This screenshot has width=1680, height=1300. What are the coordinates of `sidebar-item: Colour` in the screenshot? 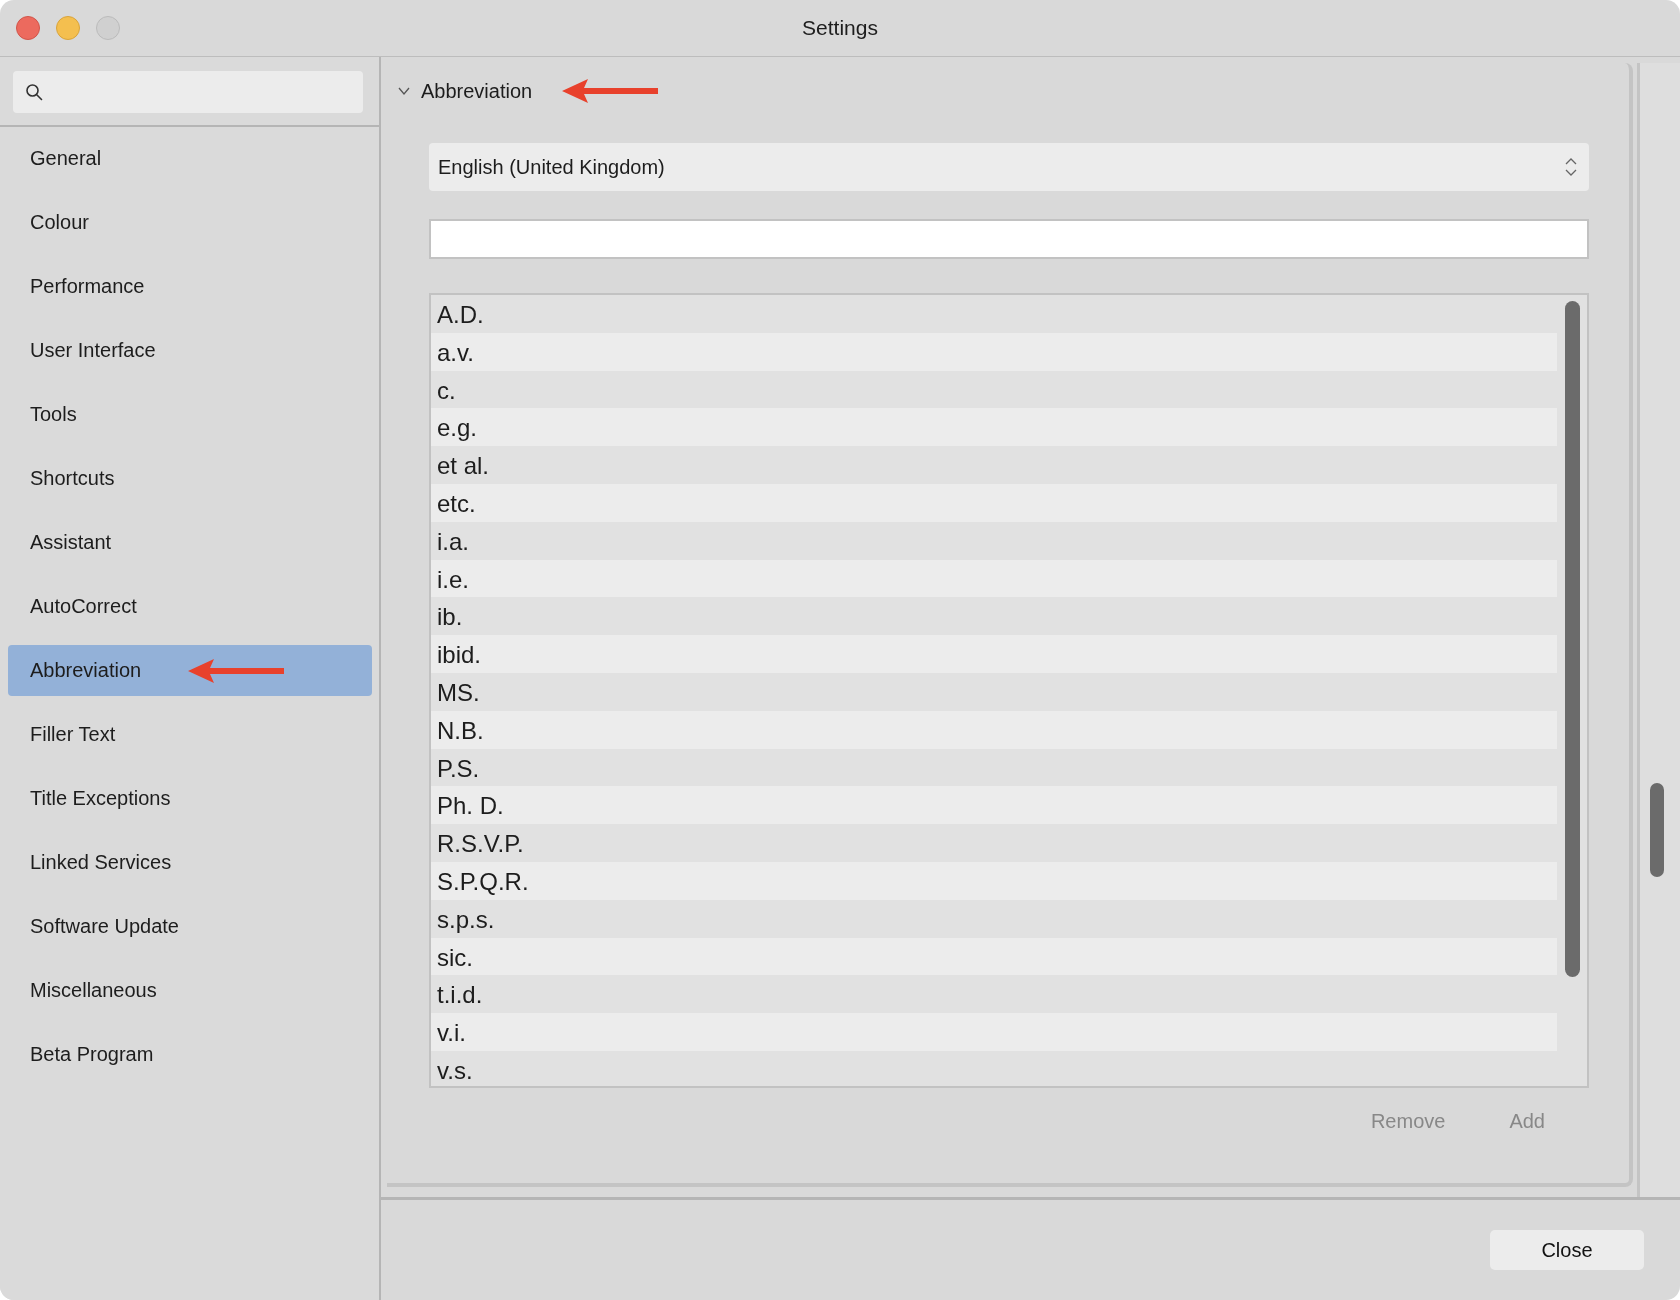 It's located at (190, 222).